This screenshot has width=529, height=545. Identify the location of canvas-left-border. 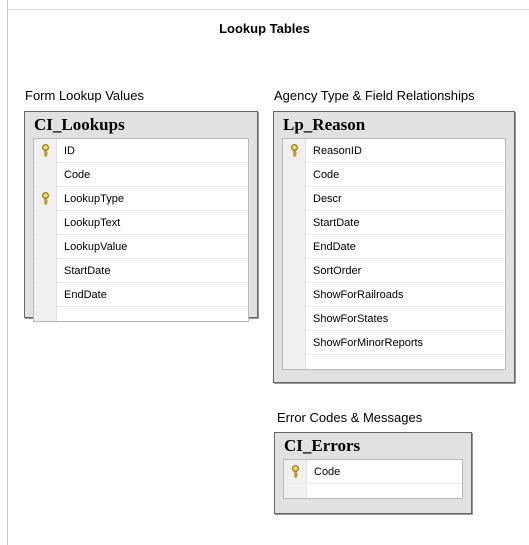
(7, 272).